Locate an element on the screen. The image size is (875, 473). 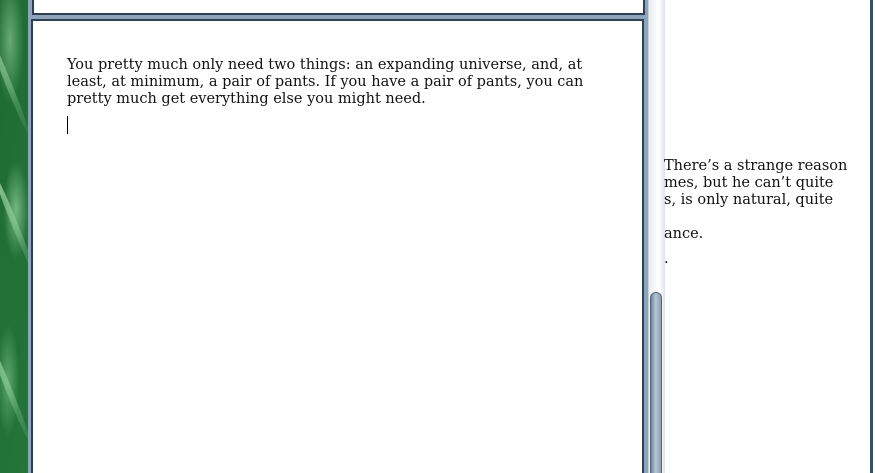
text-line: mes, but he can’t quite is located at coordinates (749, 183).